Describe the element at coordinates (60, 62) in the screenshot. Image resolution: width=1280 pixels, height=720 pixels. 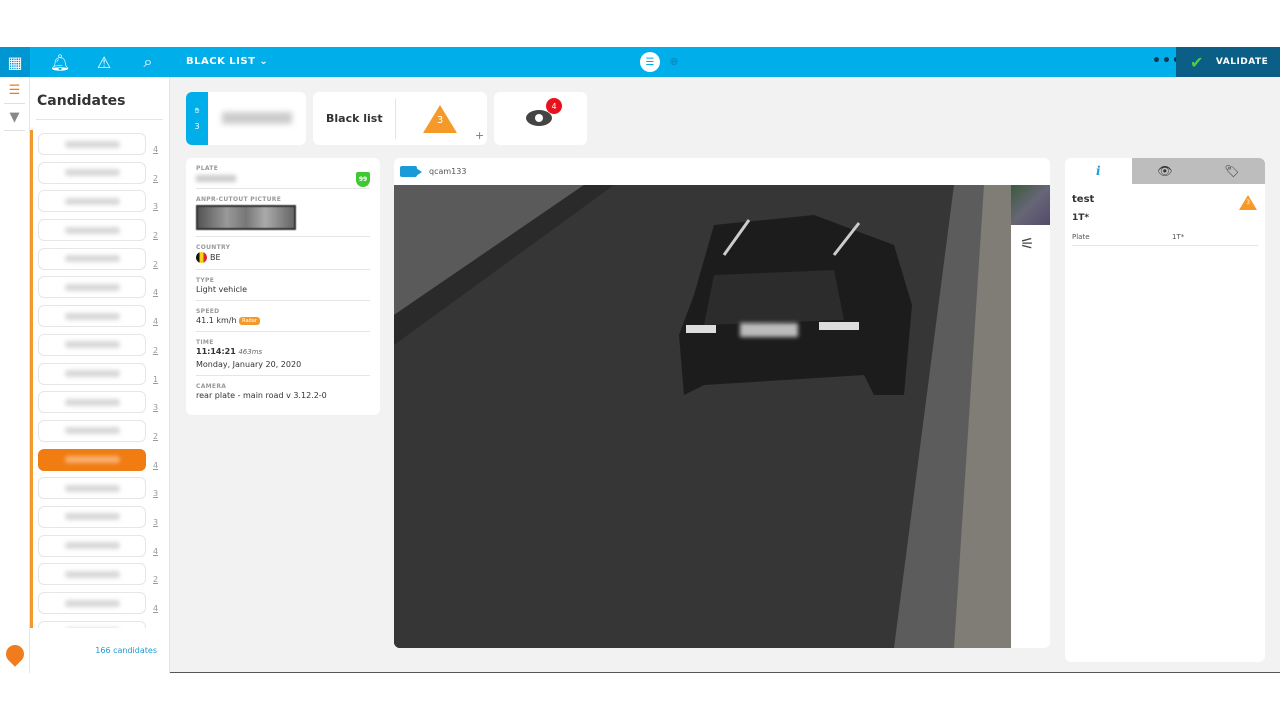
I see `bell-icon: 🔔︎` at that location.